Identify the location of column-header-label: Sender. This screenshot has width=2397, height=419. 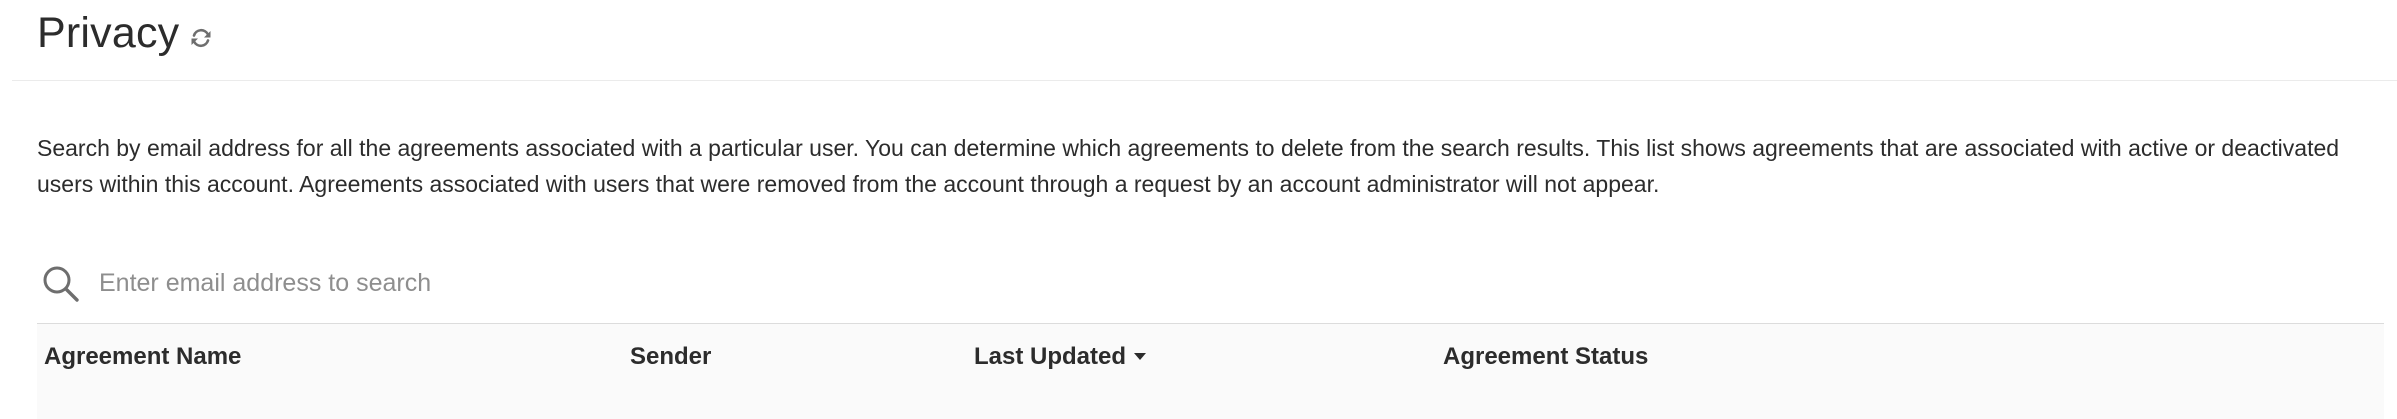
(671, 356).